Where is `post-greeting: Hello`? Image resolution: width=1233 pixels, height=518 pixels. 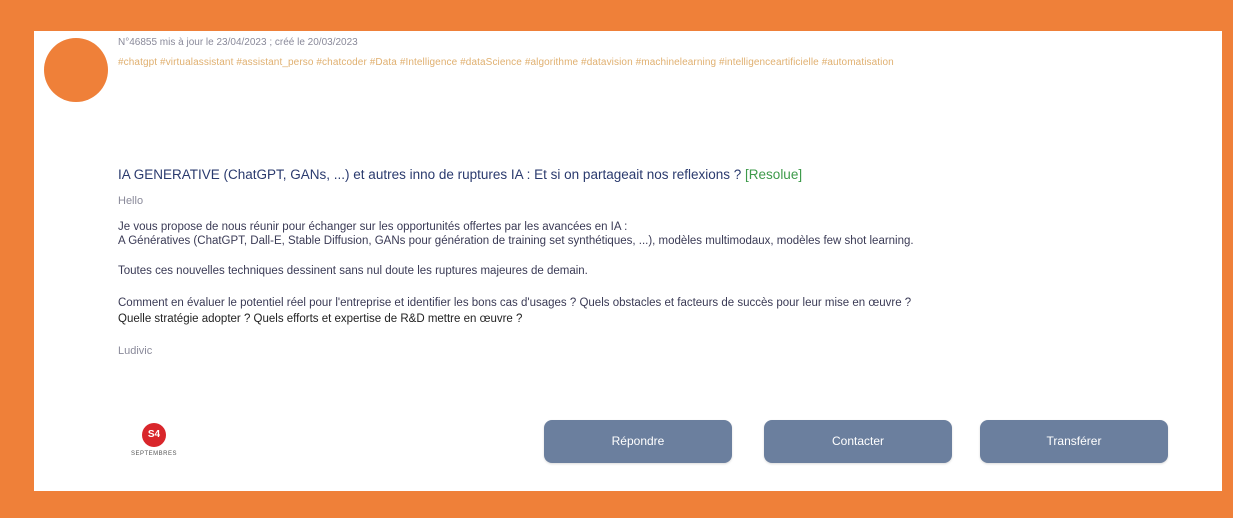
post-greeting: Hello is located at coordinates (131, 201).